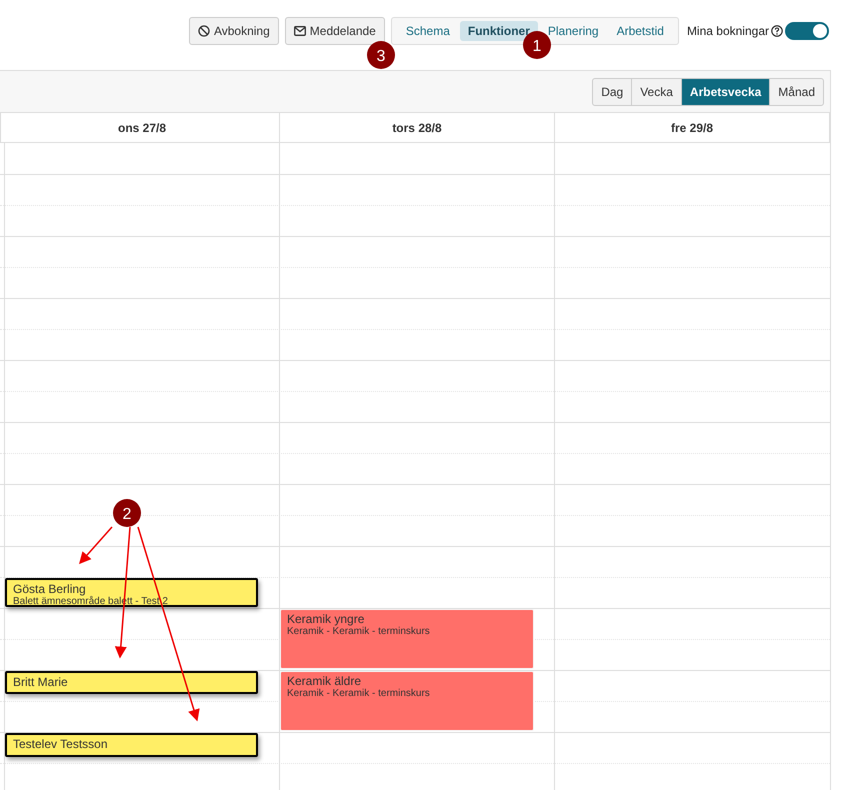 The width and height of the screenshot is (847, 790). I want to click on view-button: Månad, so click(796, 92).